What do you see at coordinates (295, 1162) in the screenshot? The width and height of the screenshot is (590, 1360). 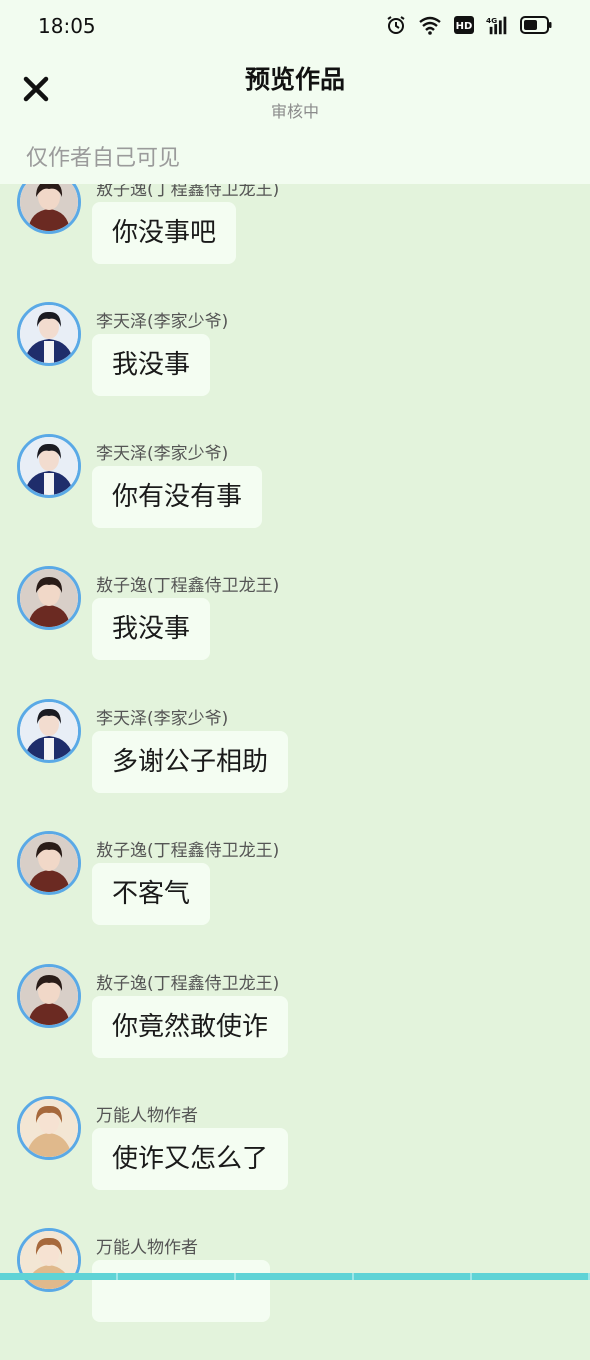 I see `chat-message: 万能人物作者 使诈又怎么了` at bounding box center [295, 1162].